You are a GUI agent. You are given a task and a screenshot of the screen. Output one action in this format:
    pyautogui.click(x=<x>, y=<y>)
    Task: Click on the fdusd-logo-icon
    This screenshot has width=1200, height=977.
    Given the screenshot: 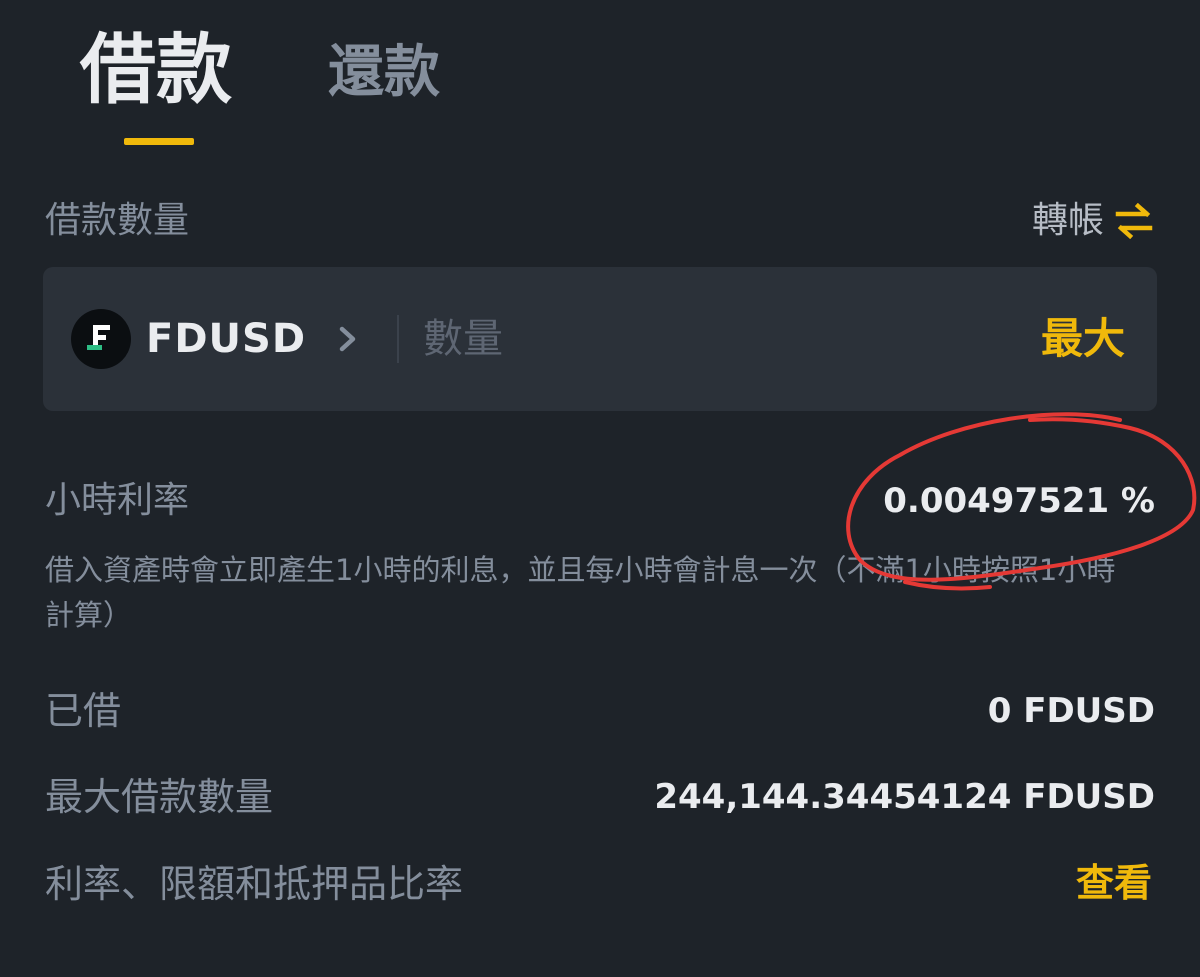 What is the action you would take?
    pyautogui.click(x=101, y=339)
    